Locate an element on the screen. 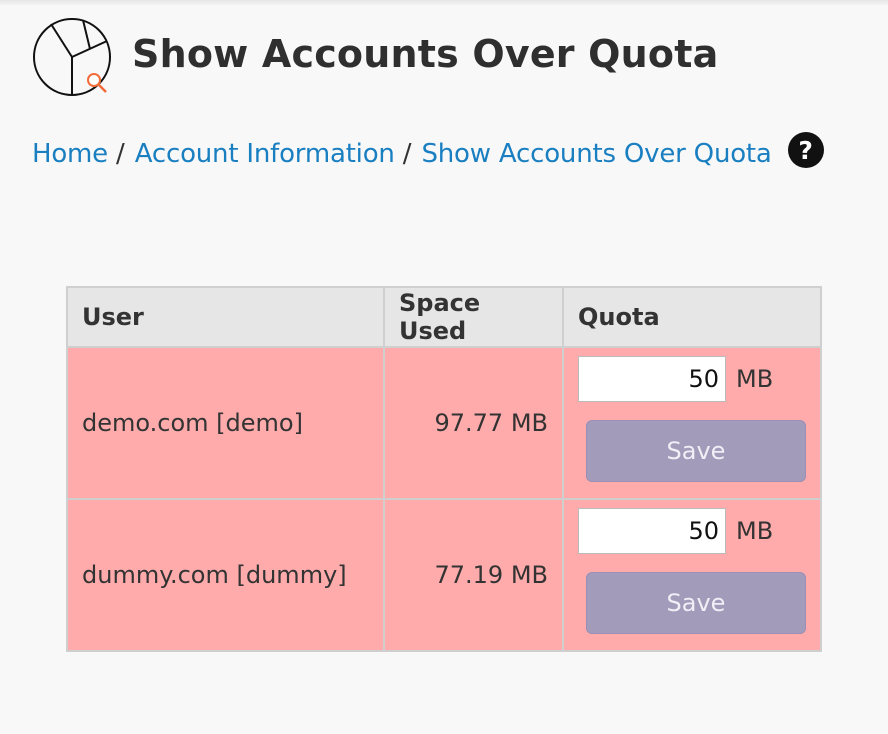 The width and height of the screenshot is (888, 734). table-header-row: User Space Used Quota is located at coordinates (444, 317).